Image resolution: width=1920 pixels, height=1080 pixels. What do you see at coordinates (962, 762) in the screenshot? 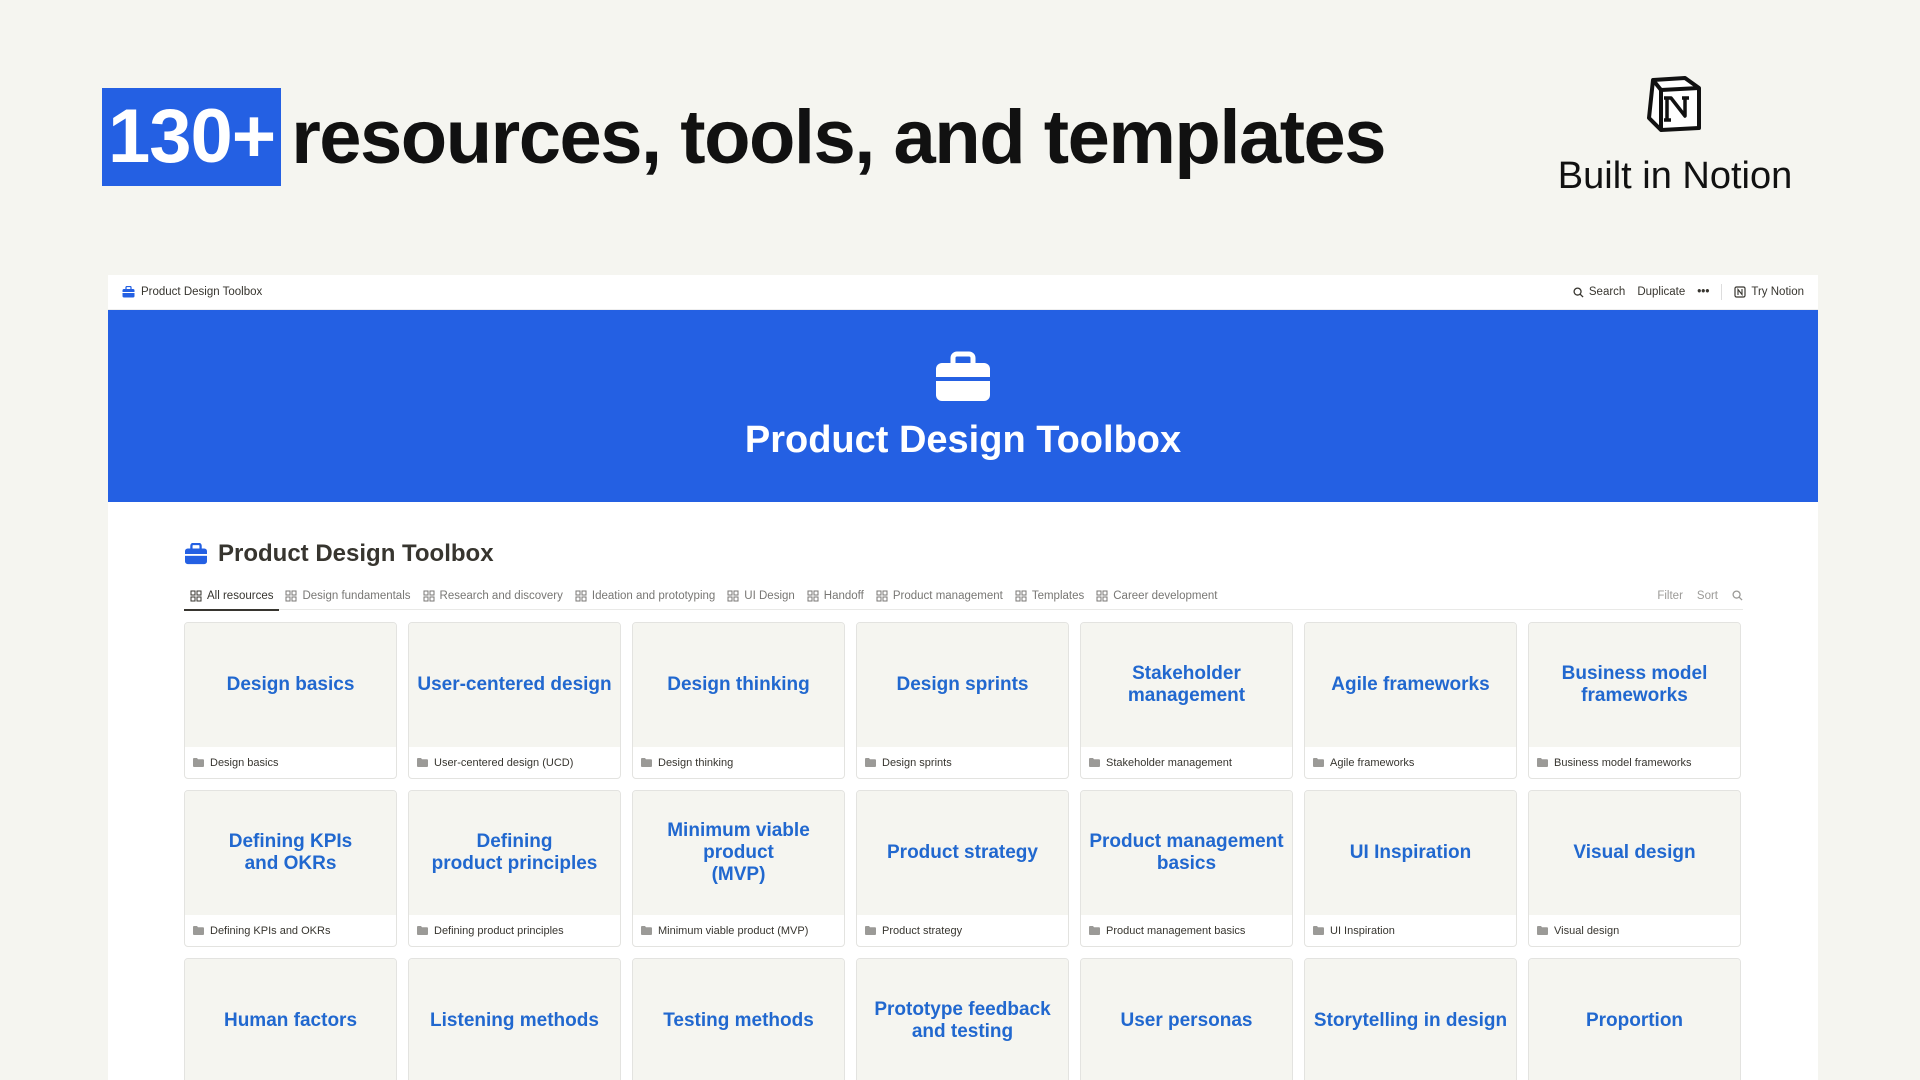
I see `card-footer: Design sprints` at bounding box center [962, 762].